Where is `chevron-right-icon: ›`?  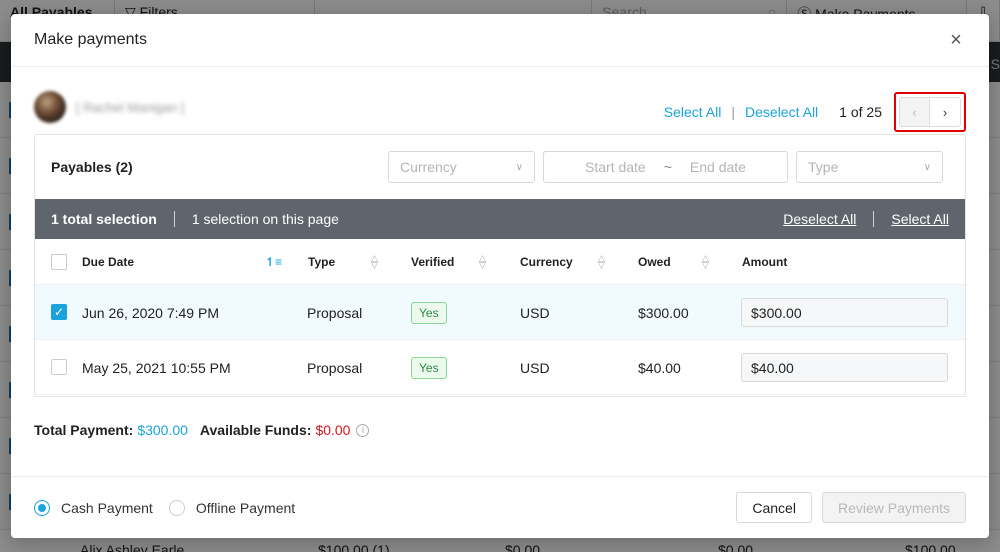 chevron-right-icon: › is located at coordinates (945, 112).